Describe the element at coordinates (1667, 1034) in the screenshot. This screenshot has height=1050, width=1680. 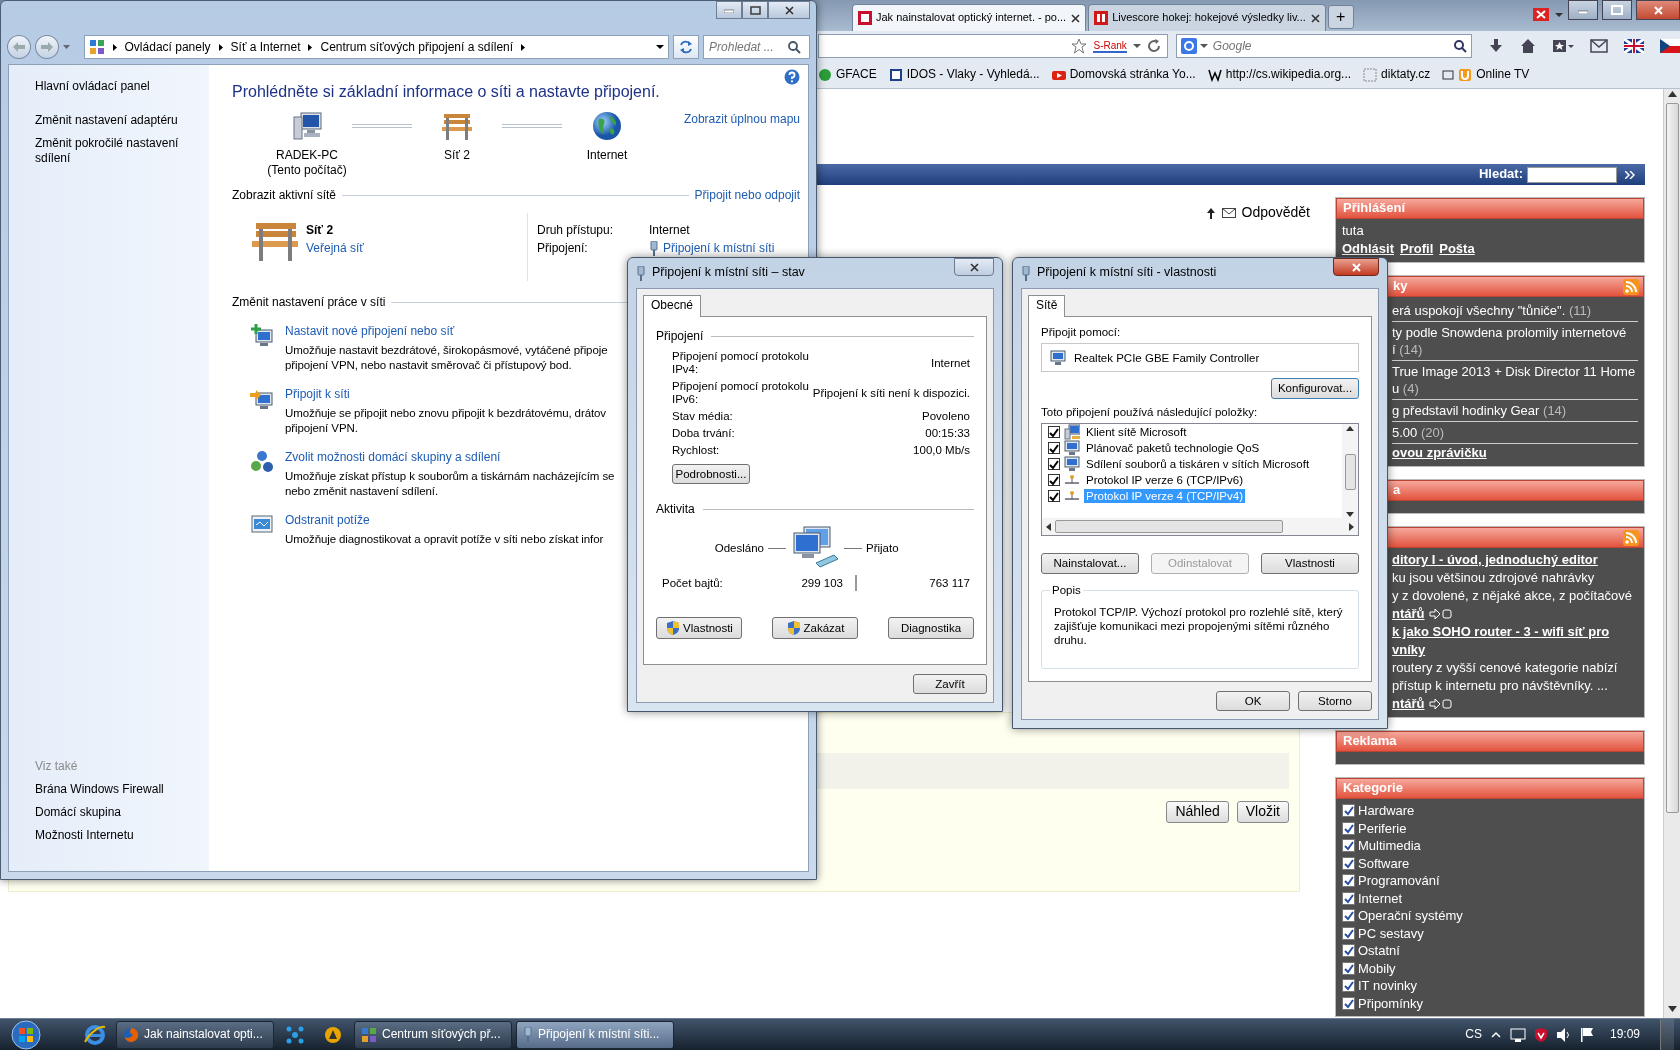
I see `show-desktop-button` at that location.